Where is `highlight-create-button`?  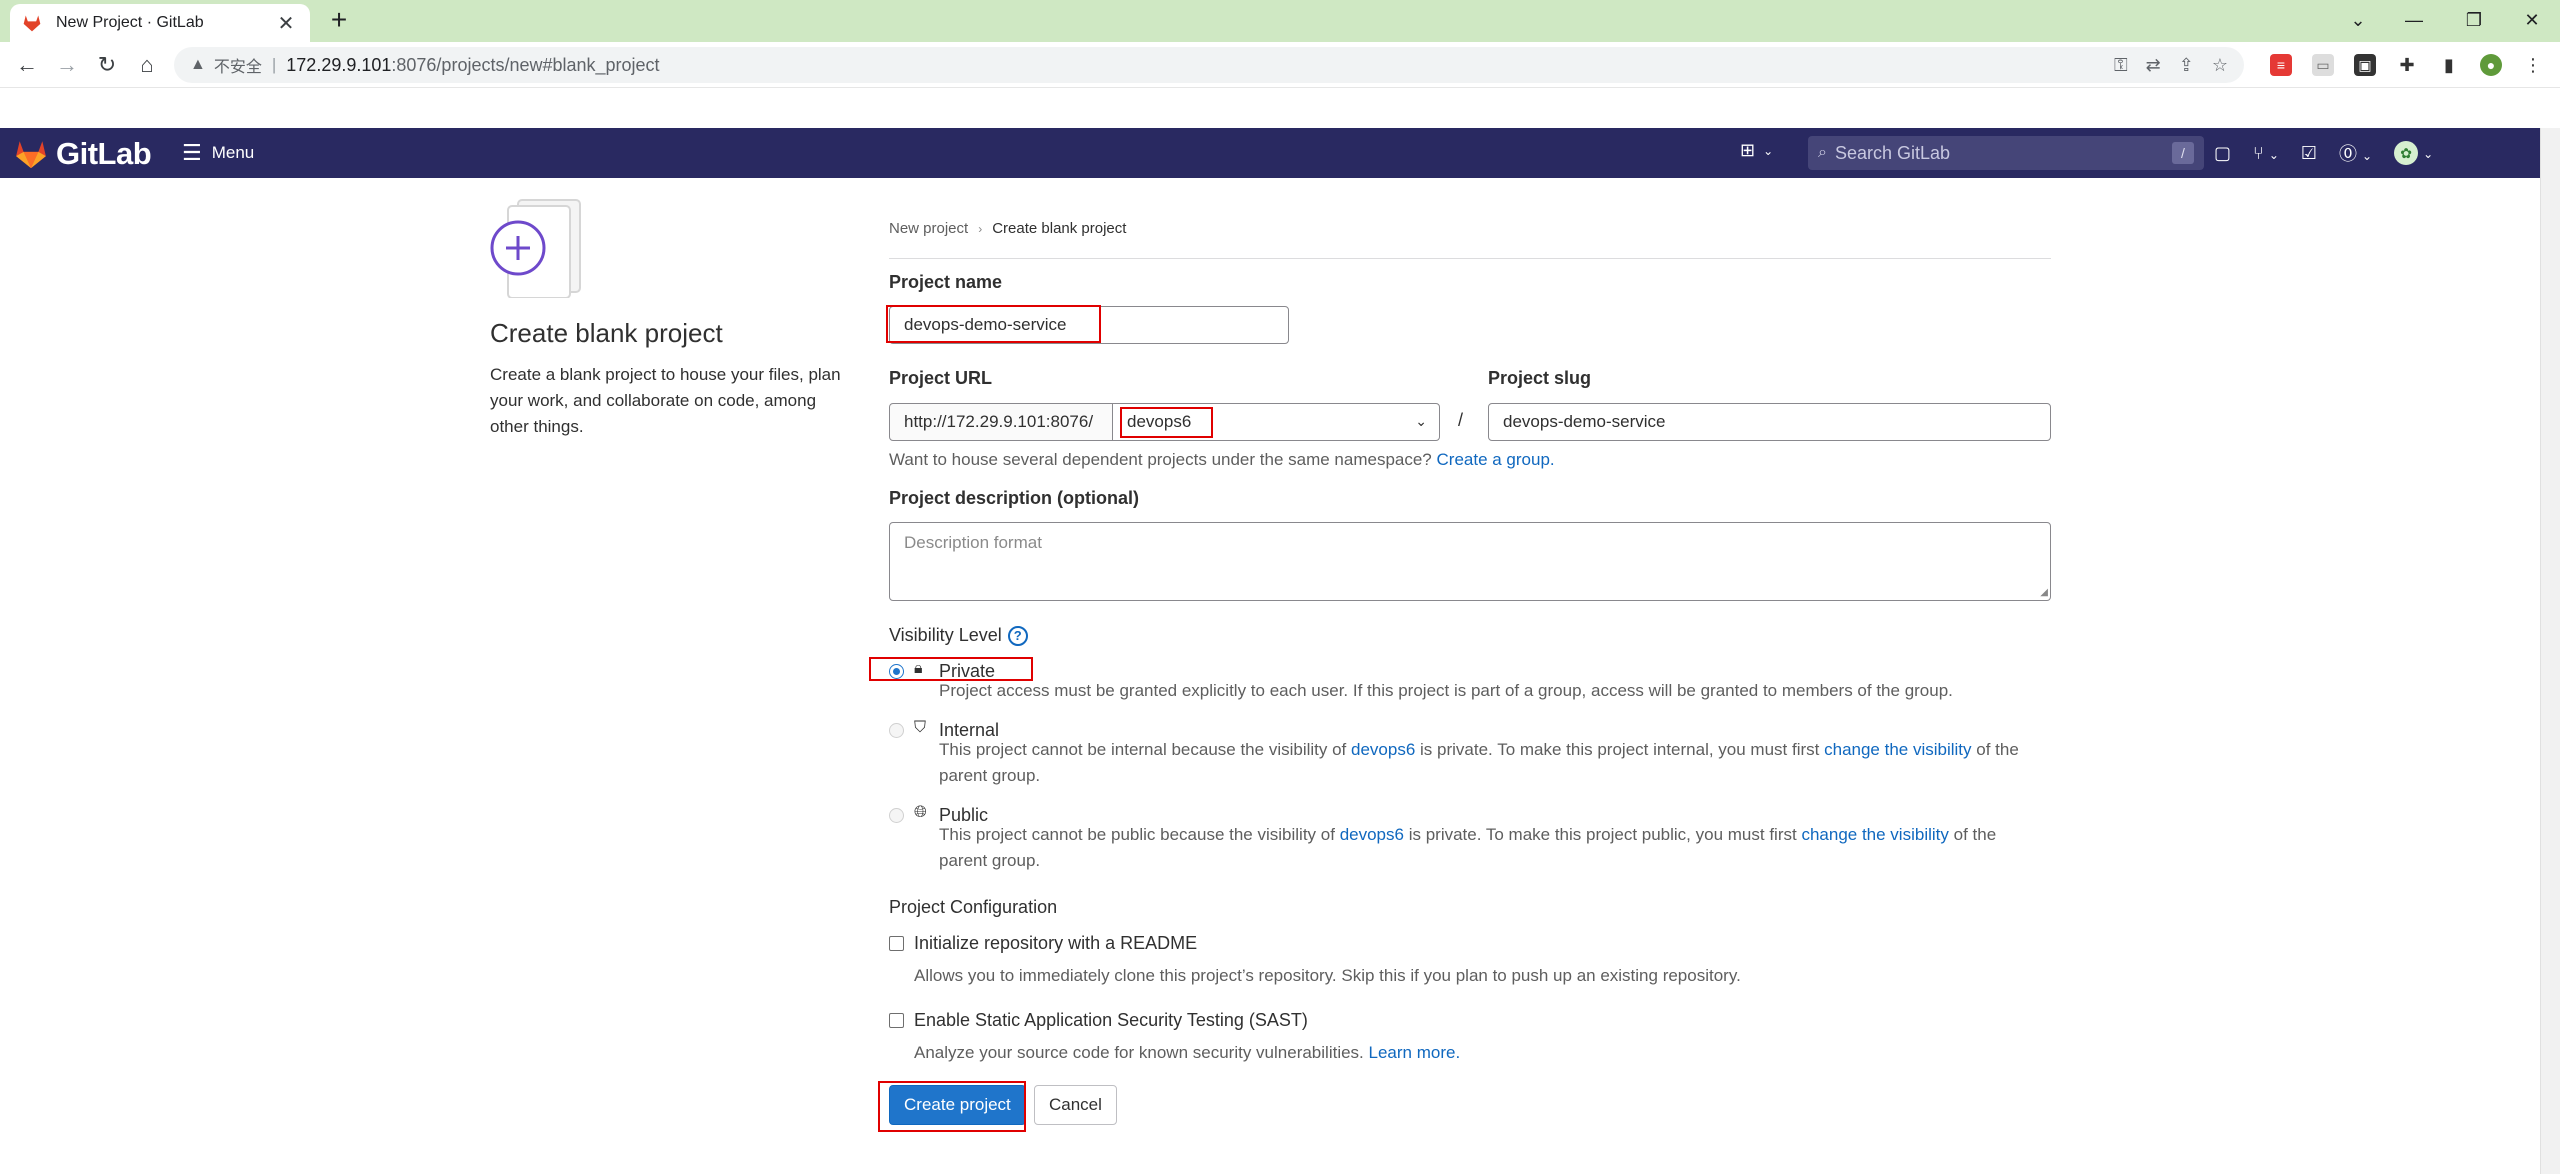
highlight-create-button is located at coordinates (952, 1106).